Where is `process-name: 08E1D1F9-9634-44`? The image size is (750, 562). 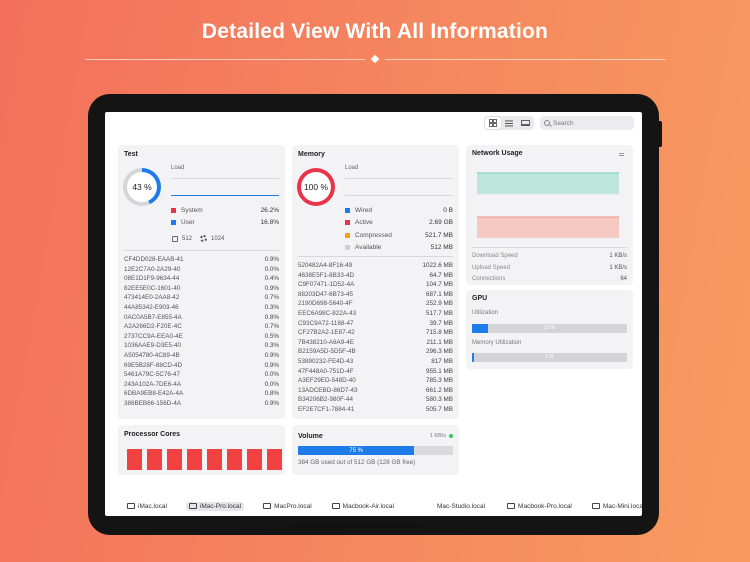
process-name: 08E1D1F9-9634-44 is located at coordinates (152, 279).